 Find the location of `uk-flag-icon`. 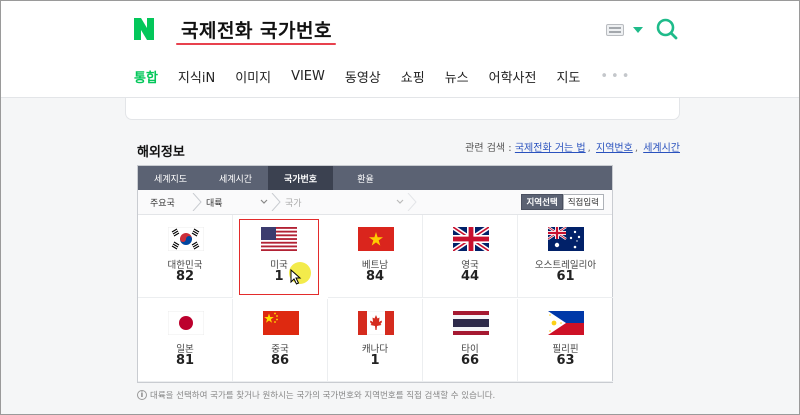

uk-flag-icon is located at coordinates (471, 239).